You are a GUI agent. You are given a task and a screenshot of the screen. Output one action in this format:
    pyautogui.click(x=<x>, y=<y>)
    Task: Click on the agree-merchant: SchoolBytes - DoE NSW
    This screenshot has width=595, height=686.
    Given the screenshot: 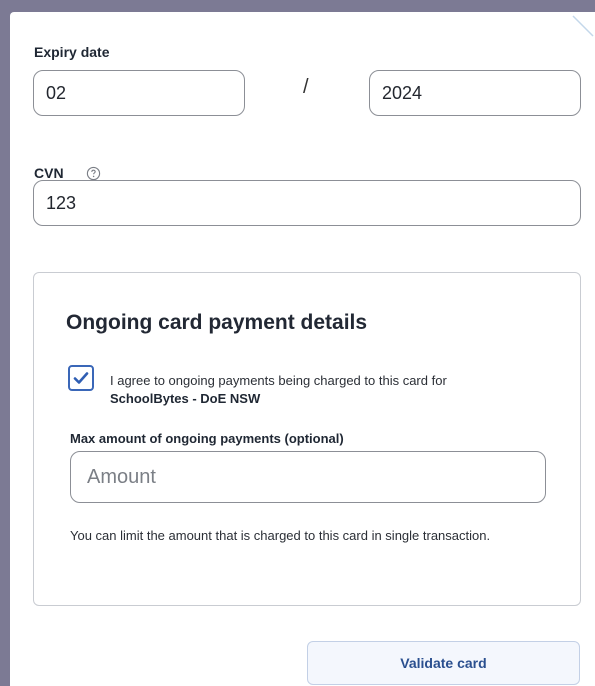 What is the action you would take?
    pyautogui.click(x=185, y=398)
    